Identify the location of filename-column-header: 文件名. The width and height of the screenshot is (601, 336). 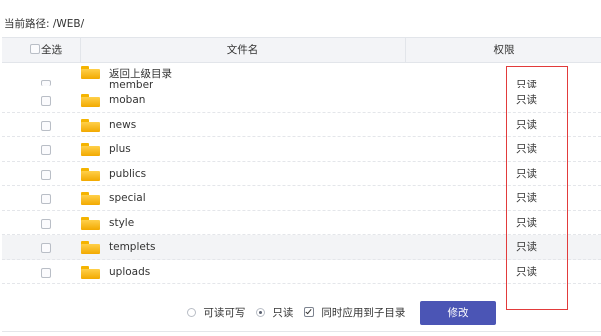
(242, 50).